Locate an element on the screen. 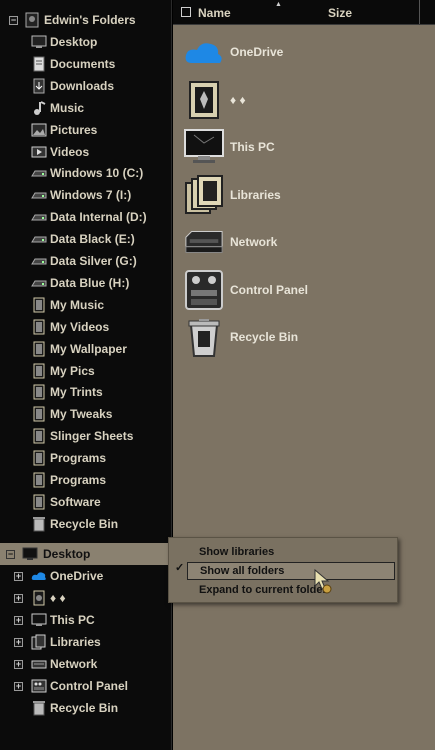 The image size is (435, 750). downloads-icon is located at coordinates (39, 86).